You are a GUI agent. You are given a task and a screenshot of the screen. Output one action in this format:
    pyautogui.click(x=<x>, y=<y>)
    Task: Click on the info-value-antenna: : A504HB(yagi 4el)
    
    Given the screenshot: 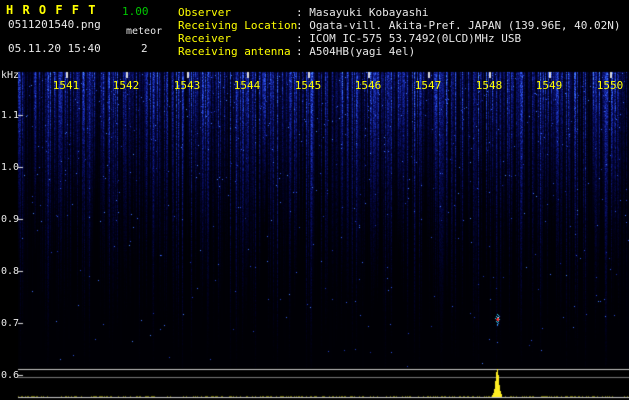 What is the action you would take?
    pyautogui.click(x=356, y=51)
    